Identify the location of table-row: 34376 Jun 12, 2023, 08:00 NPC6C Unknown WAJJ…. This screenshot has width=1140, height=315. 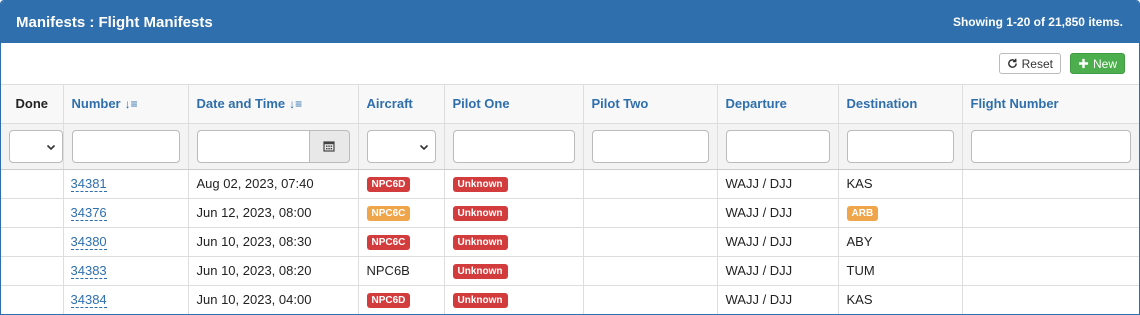
(570, 213).